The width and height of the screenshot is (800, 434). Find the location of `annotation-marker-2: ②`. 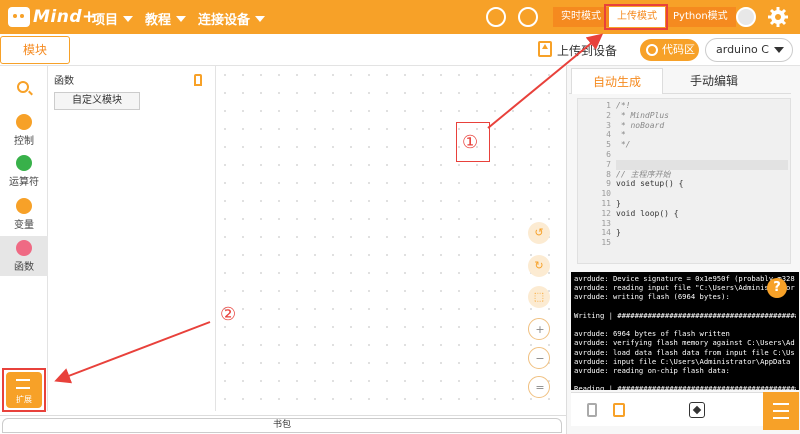

annotation-marker-2: ② is located at coordinates (228, 314).